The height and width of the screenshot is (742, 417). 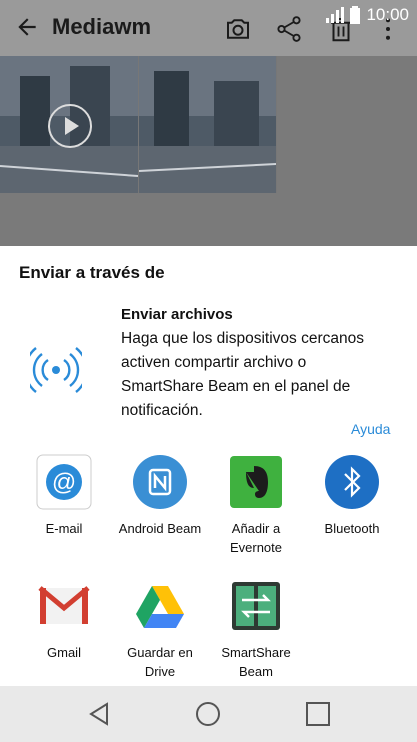 I want to click on share-icon, so click(x=289, y=29).